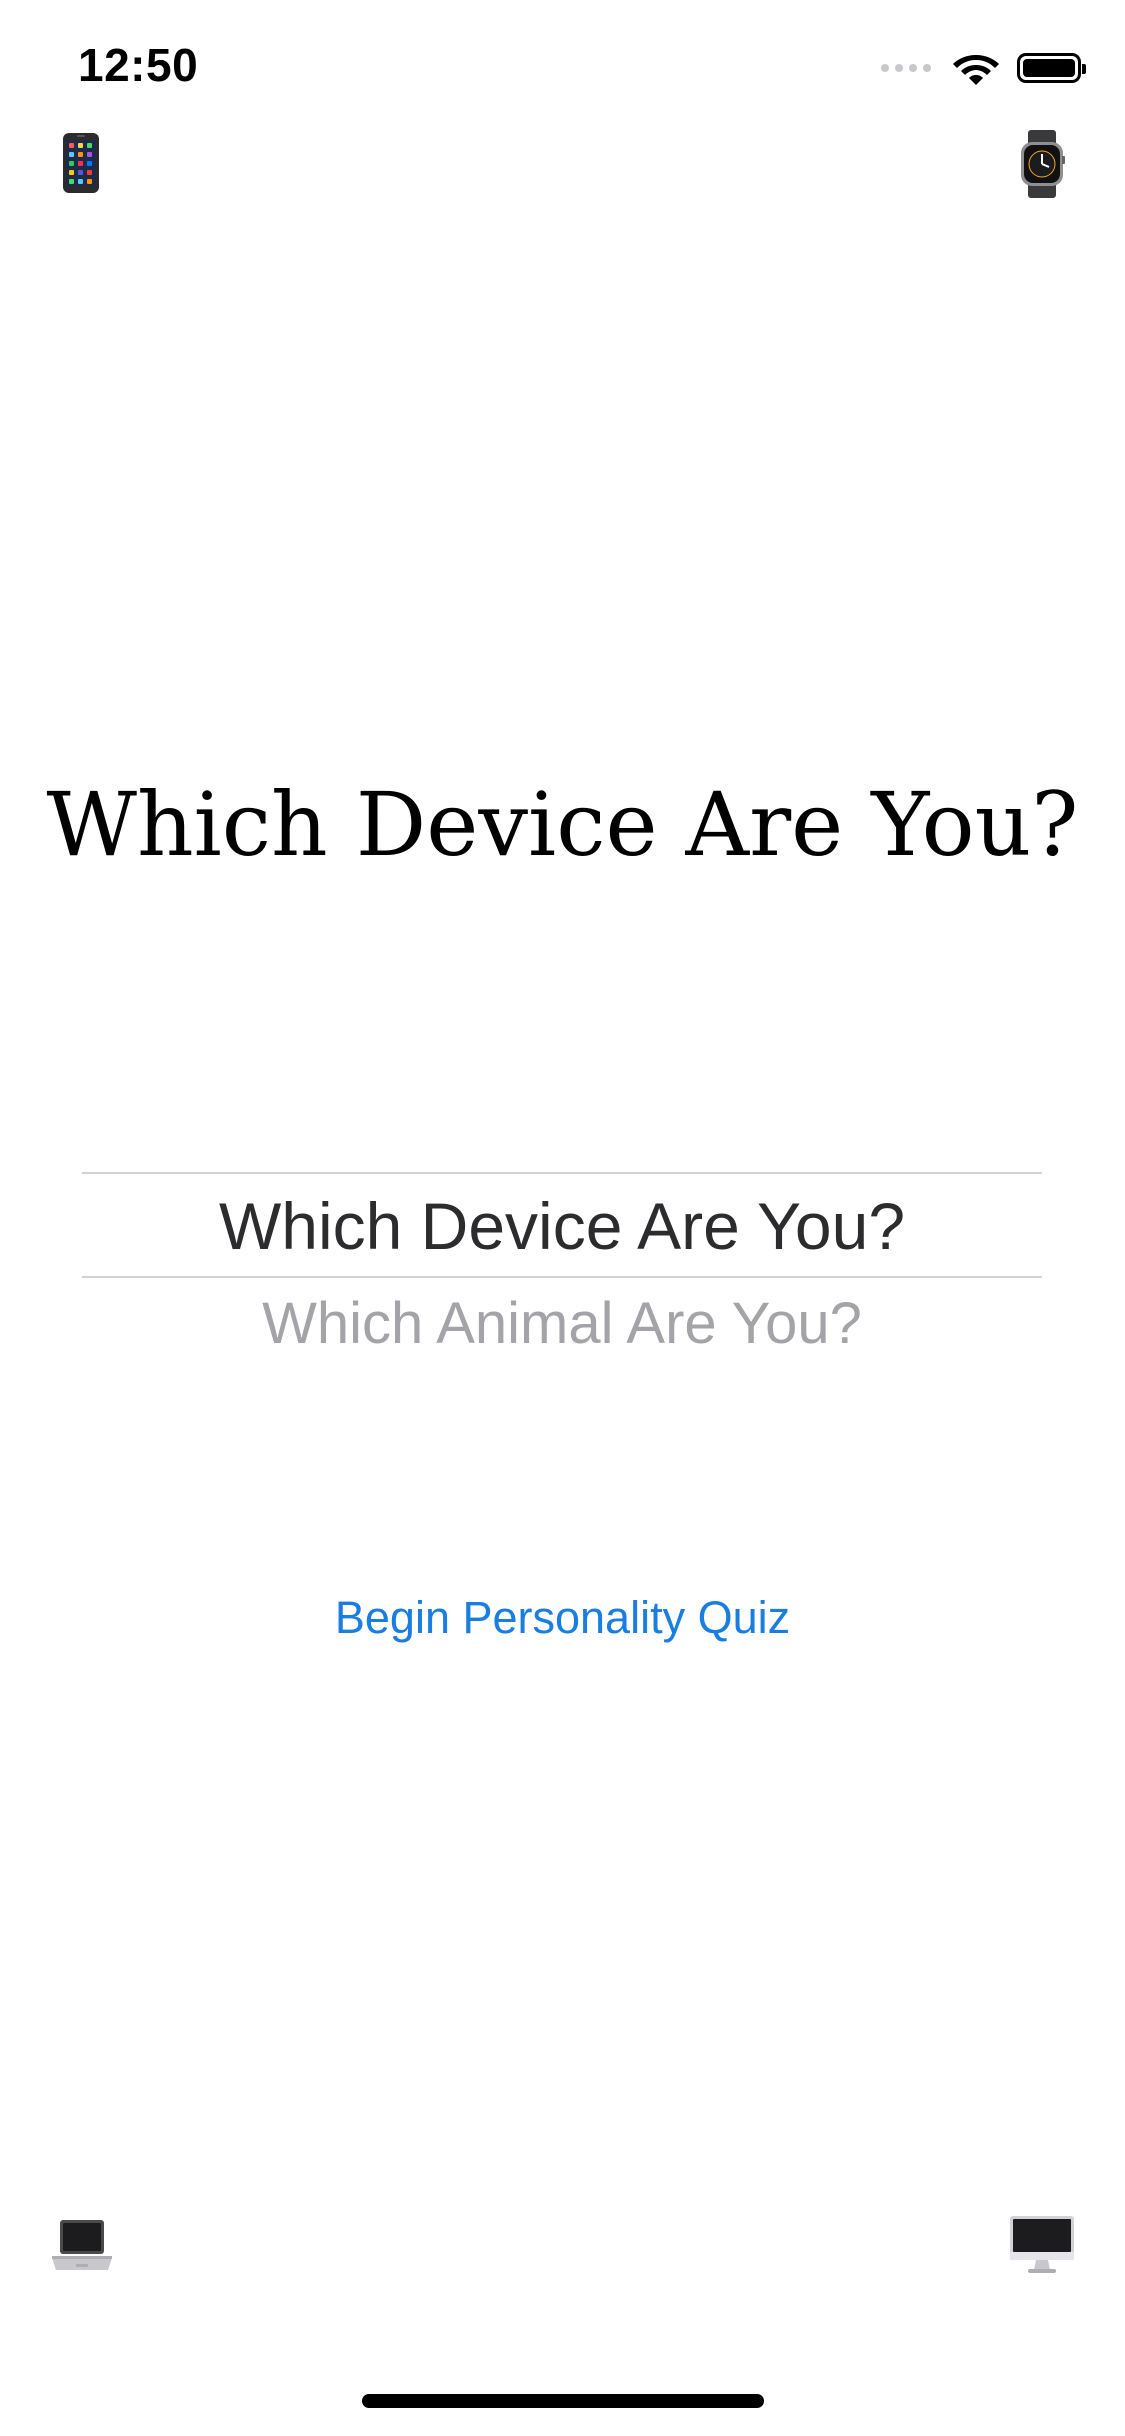 The height and width of the screenshot is (2436, 1125). Describe the element at coordinates (1042, 2244) in the screenshot. I see `desktop-computer-icon` at that location.